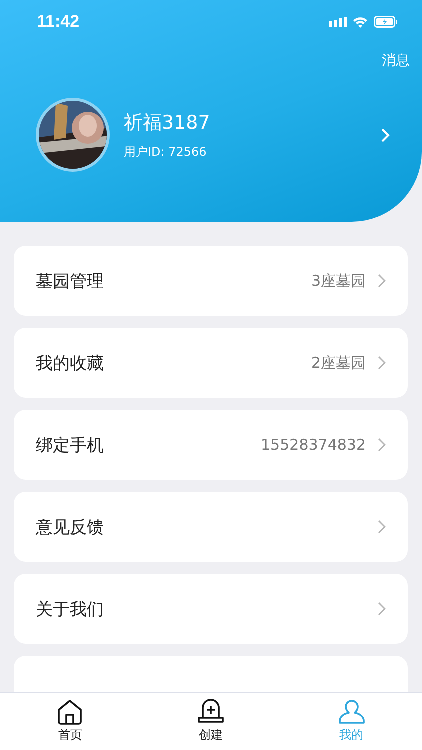  What do you see at coordinates (168, 123) in the screenshot?
I see `user-name: 祈福3187` at bounding box center [168, 123].